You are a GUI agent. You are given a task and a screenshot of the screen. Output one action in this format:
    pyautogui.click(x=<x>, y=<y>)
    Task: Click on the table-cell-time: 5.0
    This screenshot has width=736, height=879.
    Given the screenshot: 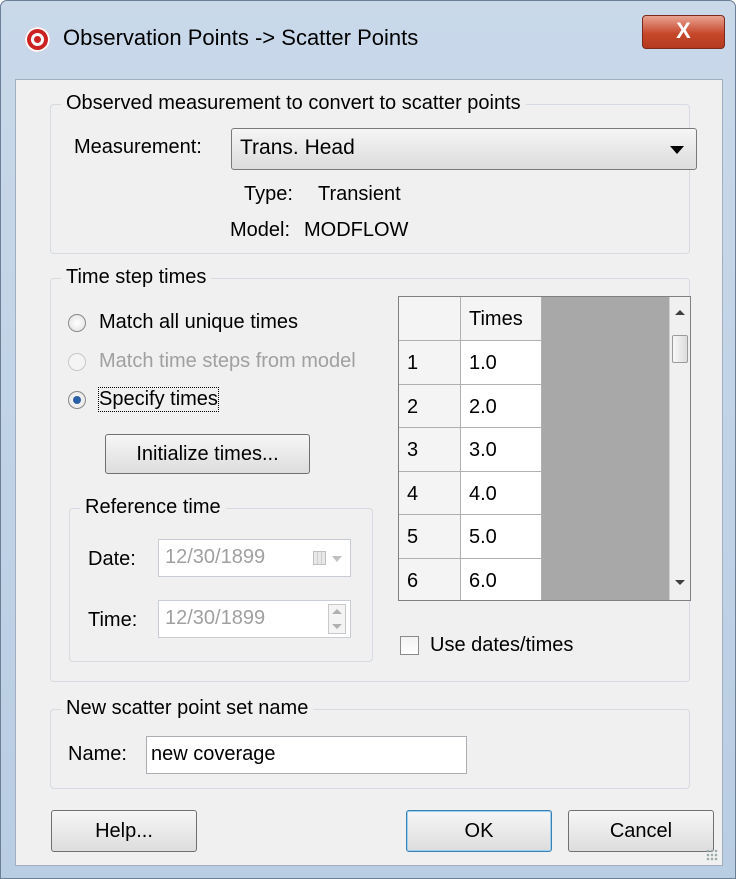 What is the action you would take?
    pyautogui.click(x=501, y=537)
    